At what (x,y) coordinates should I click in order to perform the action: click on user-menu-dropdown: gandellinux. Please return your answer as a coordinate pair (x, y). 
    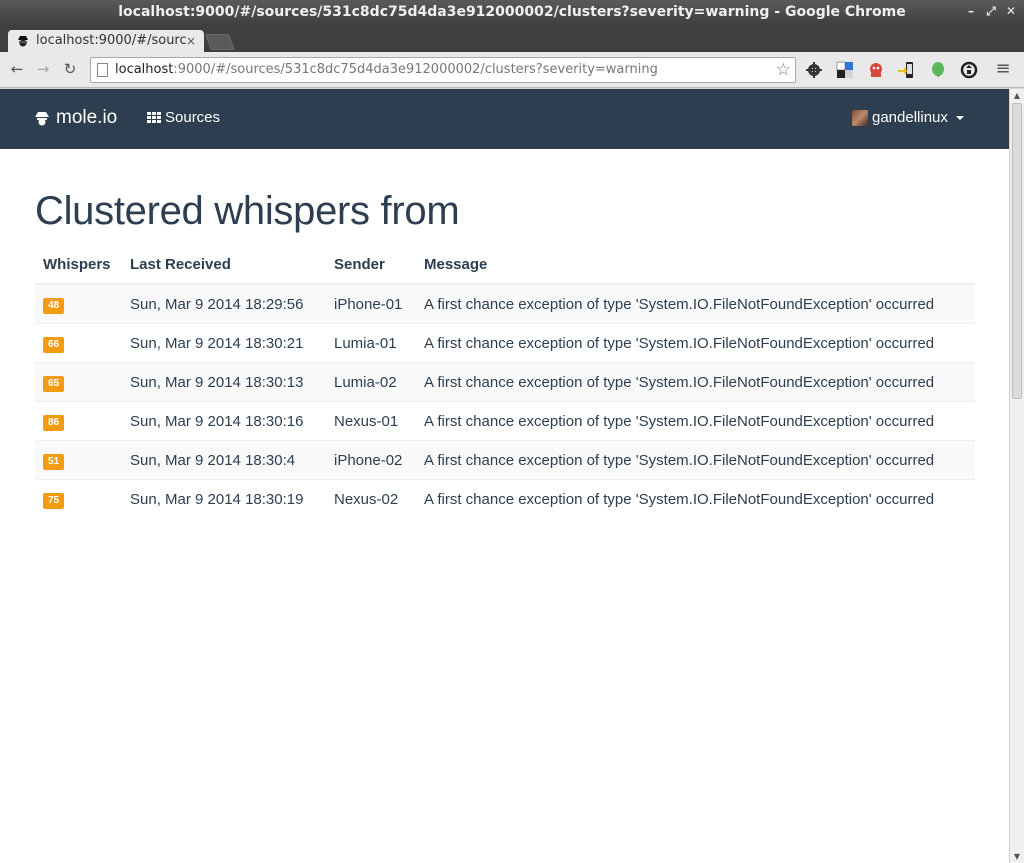
    Looking at the image, I should click on (908, 117).